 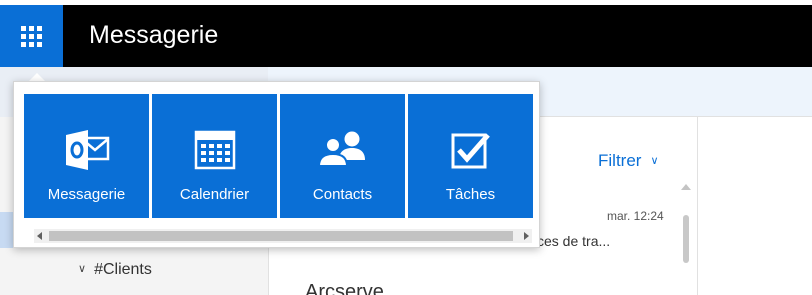 What do you see at coordinates (344, 287) in the screenshot?
I see `message-sender: Arcserve` at bounding box center [344, 287].